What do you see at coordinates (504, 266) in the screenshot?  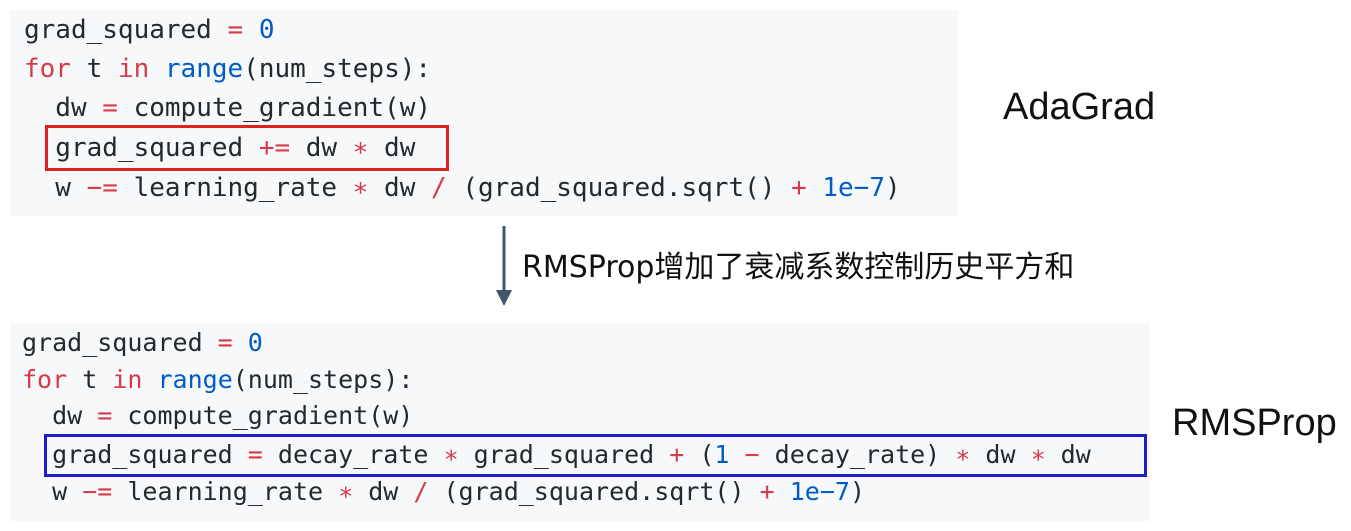 I see `down-arrow-icon` at bounding box center [504, 266].